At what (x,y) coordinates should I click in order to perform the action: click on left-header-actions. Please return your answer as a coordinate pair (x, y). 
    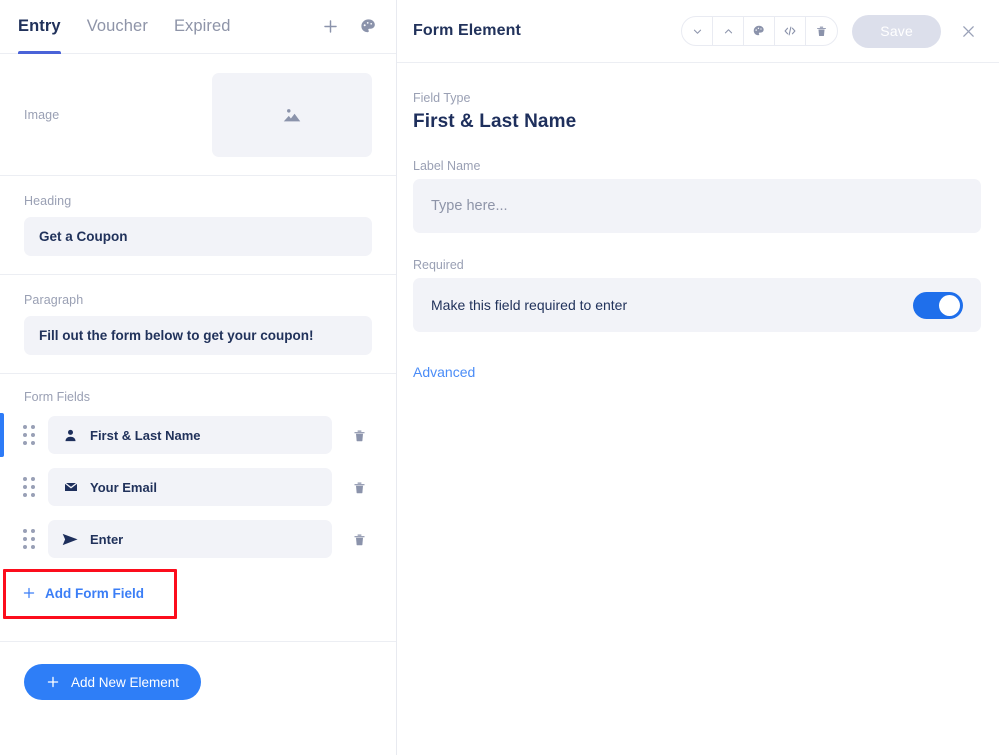
    Looking at the image, I should click on (349, 27).